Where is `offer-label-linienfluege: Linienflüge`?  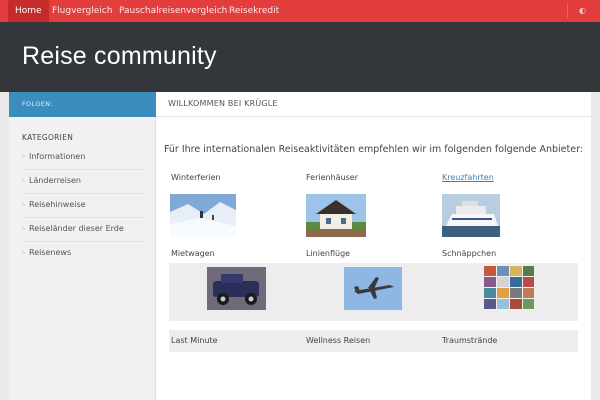
offer-label-linienfluege: Linienflüge is located at coordinates (328, 253).